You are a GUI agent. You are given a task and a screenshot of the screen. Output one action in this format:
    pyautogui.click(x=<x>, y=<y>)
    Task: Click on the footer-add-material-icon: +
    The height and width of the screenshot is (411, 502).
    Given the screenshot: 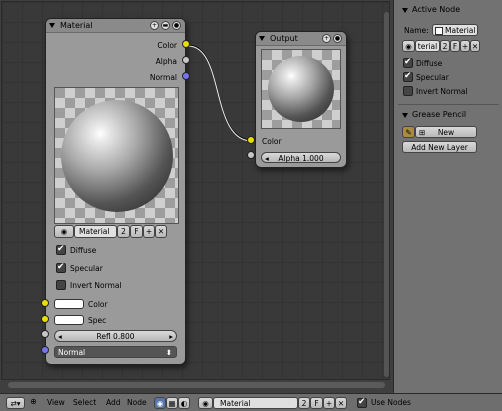 What is the action you would take?
    pyautogui.click(x=329, y=403)
    